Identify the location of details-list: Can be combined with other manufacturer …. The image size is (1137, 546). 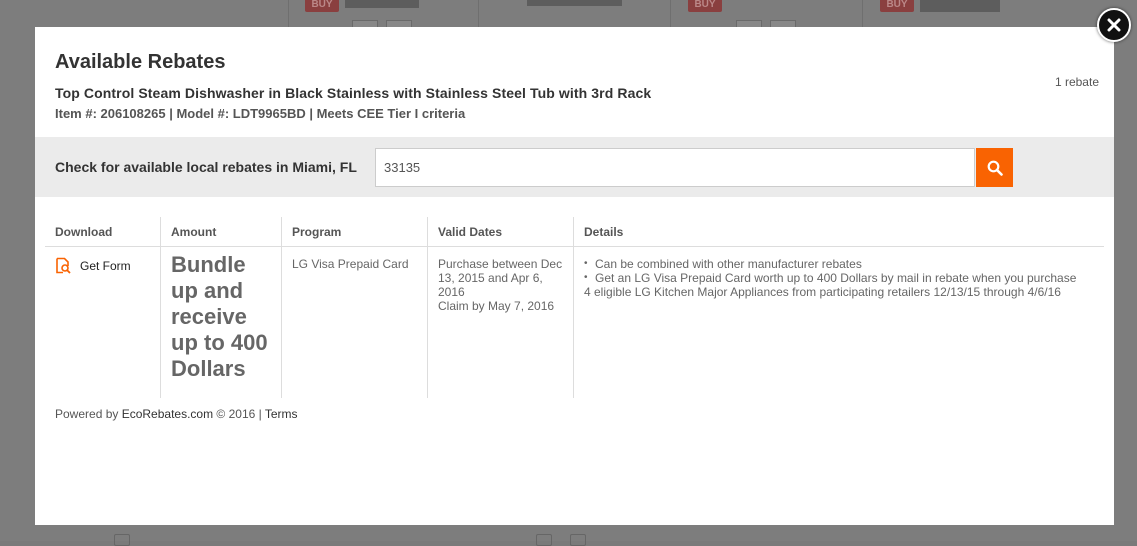
(839, 271).